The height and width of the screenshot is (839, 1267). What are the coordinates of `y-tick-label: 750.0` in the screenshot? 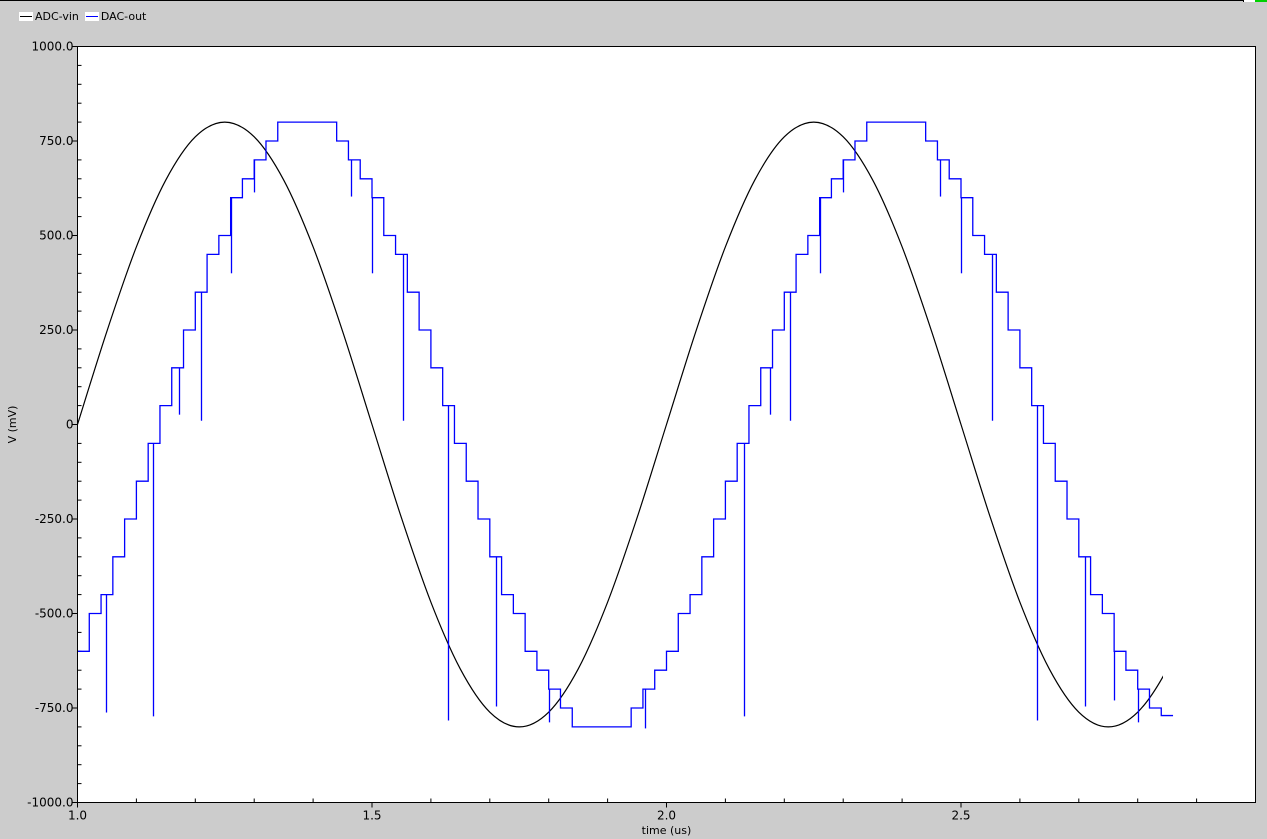 It's located at (56, 141).